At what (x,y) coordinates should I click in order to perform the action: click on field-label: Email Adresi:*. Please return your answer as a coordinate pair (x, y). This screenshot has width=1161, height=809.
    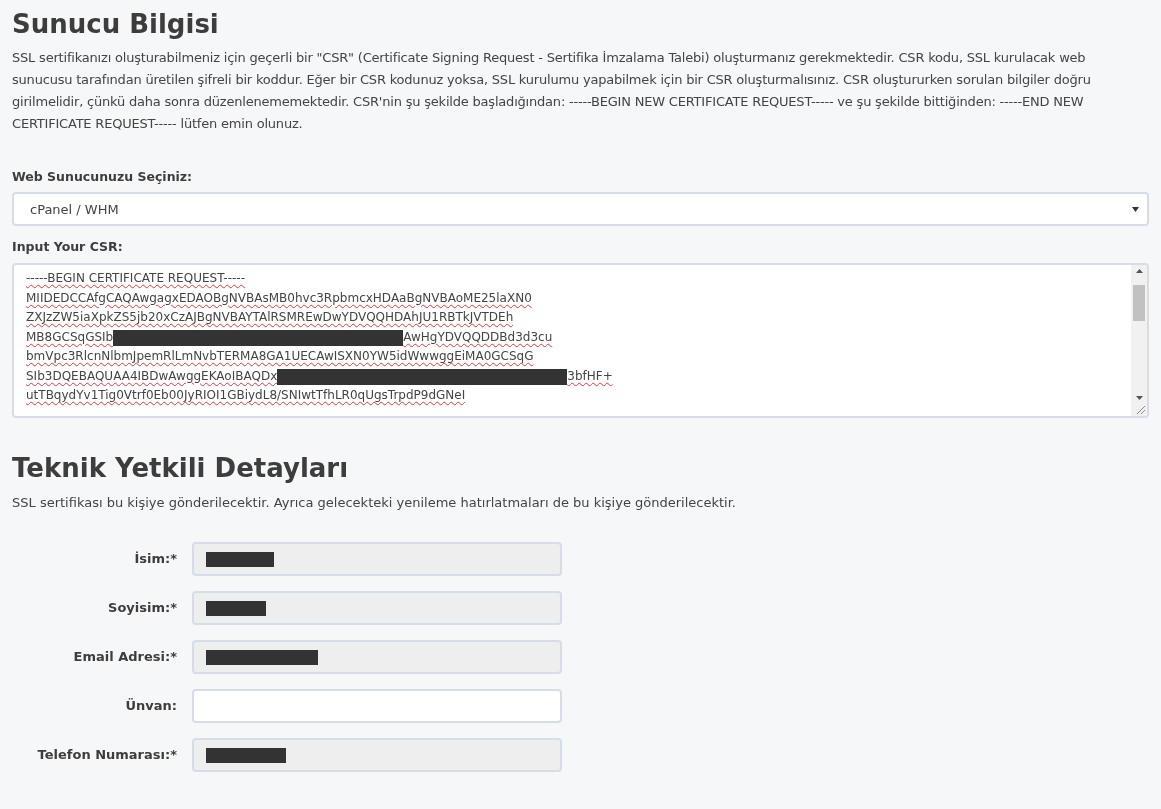
    Looking at the image, I should click on (125, 657).